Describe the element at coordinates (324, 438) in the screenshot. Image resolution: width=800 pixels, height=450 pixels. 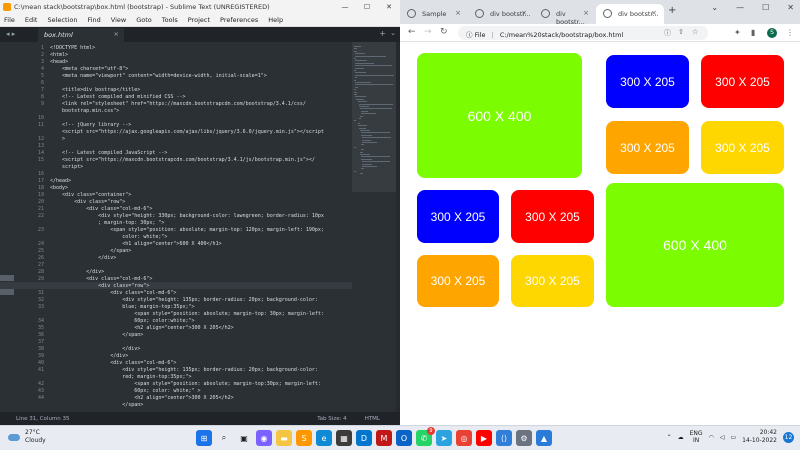
I see `edge-icon: e` at that location.